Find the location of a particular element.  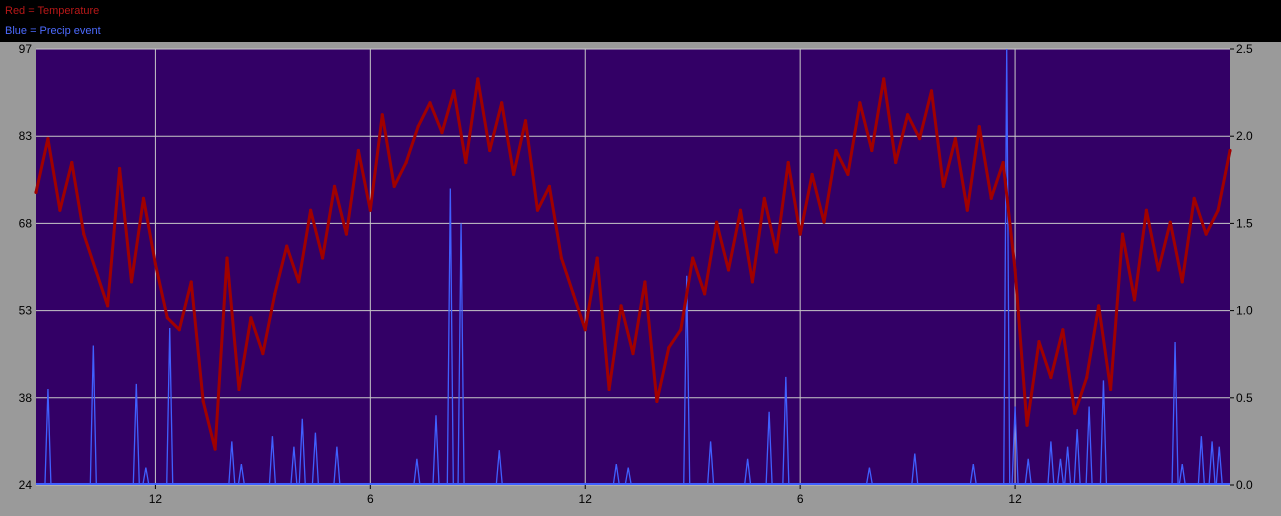

y-axis-left-ticks: 97 83 68 53 38 24 is located at coordinates (26, 267).